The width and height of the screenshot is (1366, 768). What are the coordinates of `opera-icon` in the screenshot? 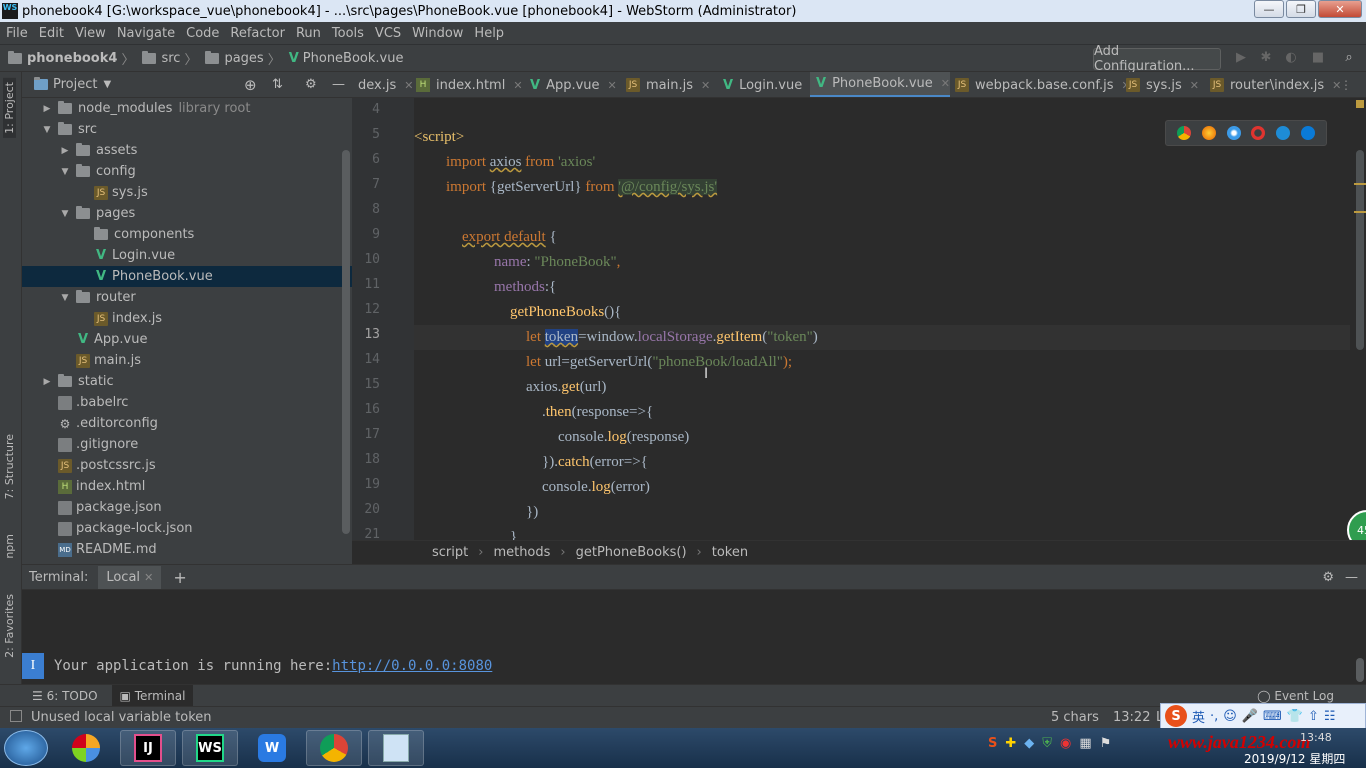 It's located at (1258, 133).